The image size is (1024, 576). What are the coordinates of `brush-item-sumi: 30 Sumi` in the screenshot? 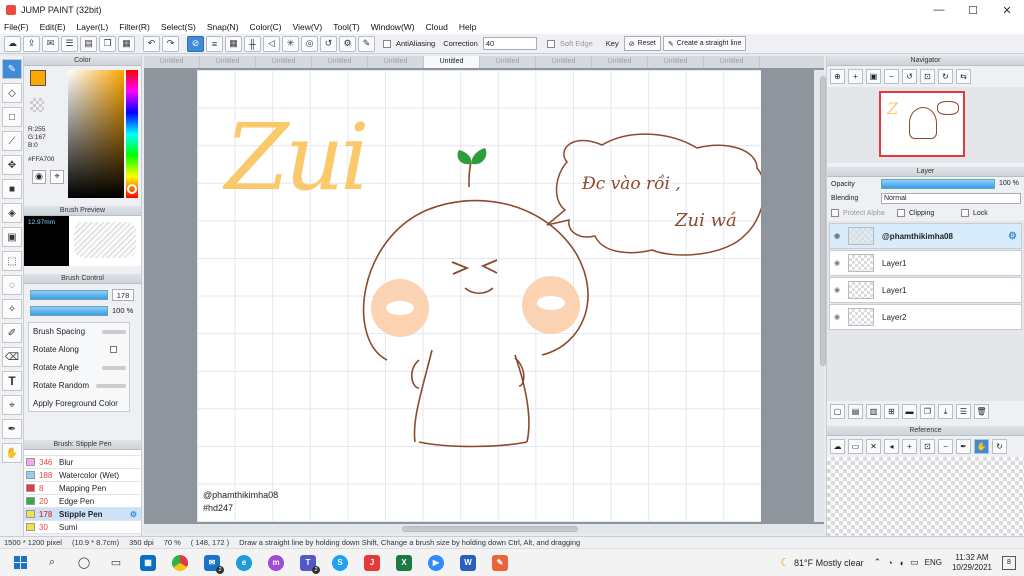 It's located at (82, 527).